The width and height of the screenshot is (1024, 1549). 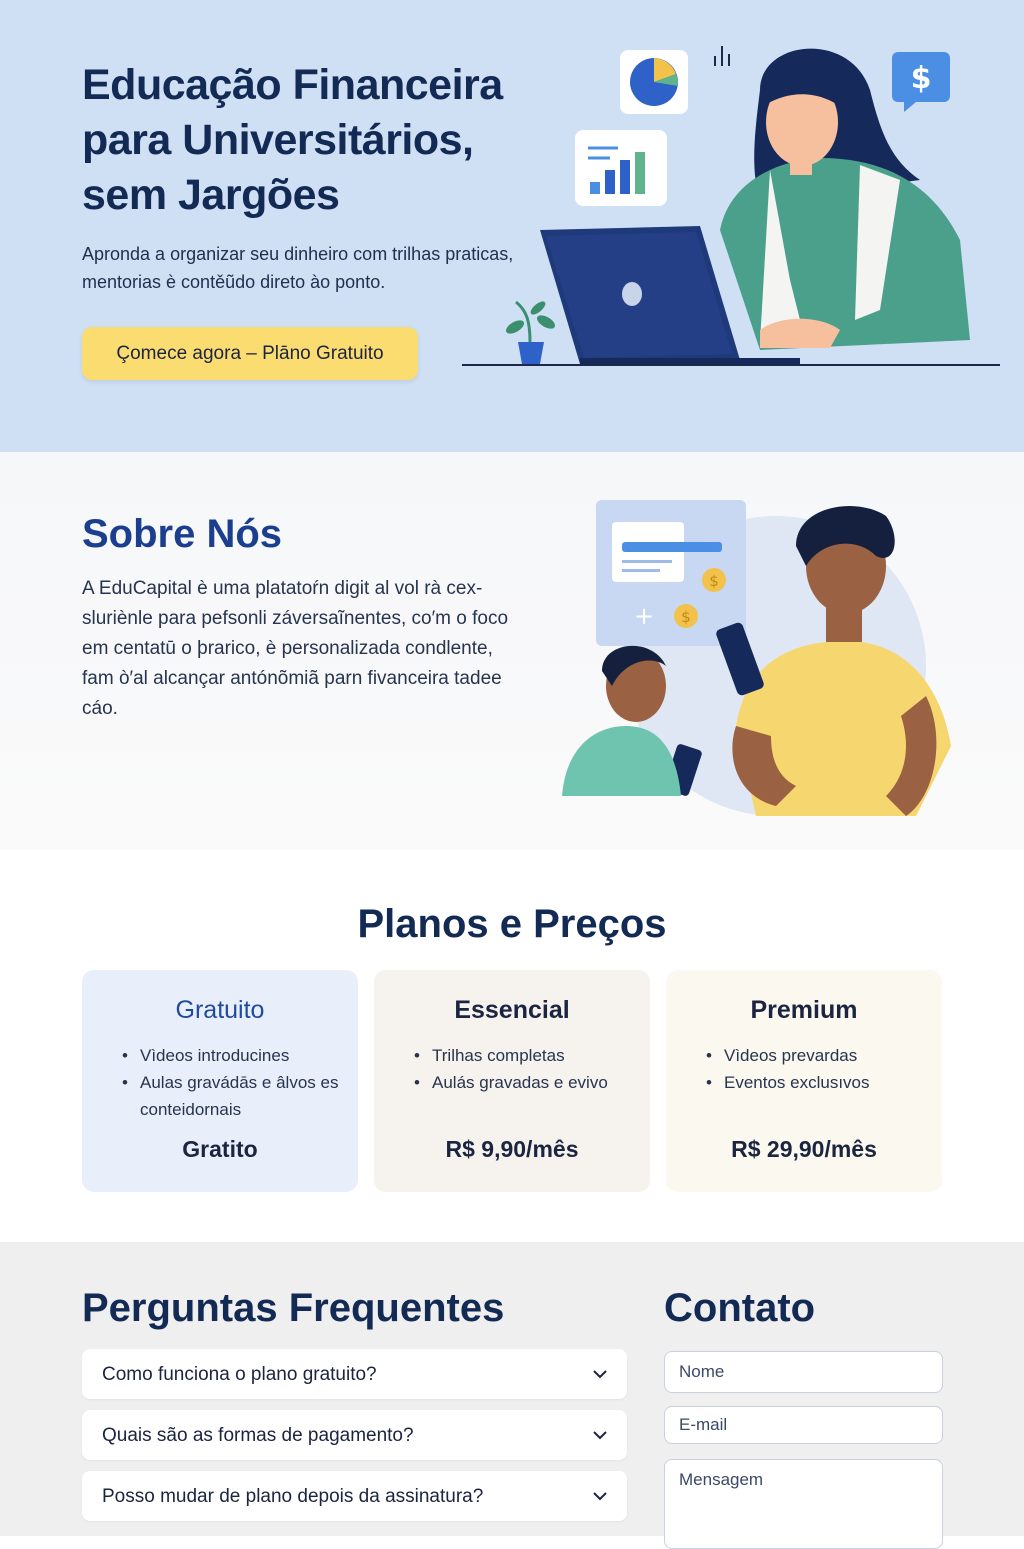 I want to click on faq-question: Quais são as formas de pagamento?, so click(x=258, y=1435).